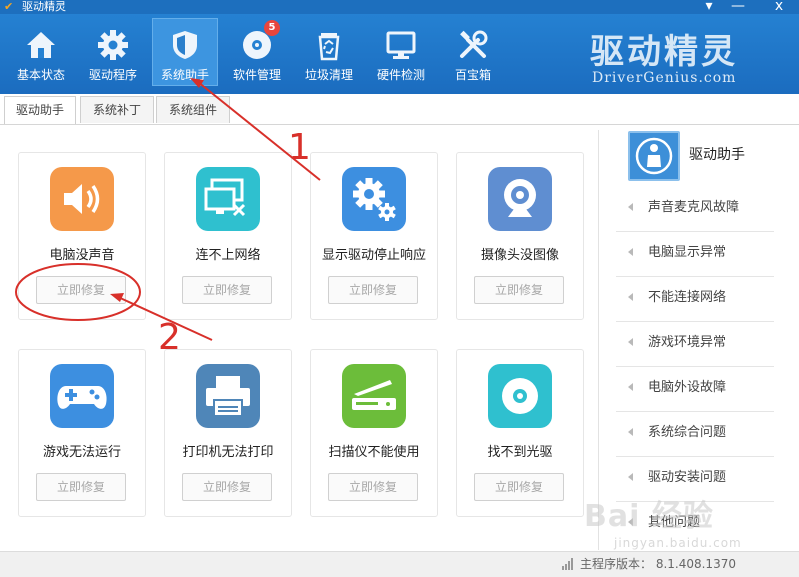  I want to click on printer-icon, so click(228, 396).